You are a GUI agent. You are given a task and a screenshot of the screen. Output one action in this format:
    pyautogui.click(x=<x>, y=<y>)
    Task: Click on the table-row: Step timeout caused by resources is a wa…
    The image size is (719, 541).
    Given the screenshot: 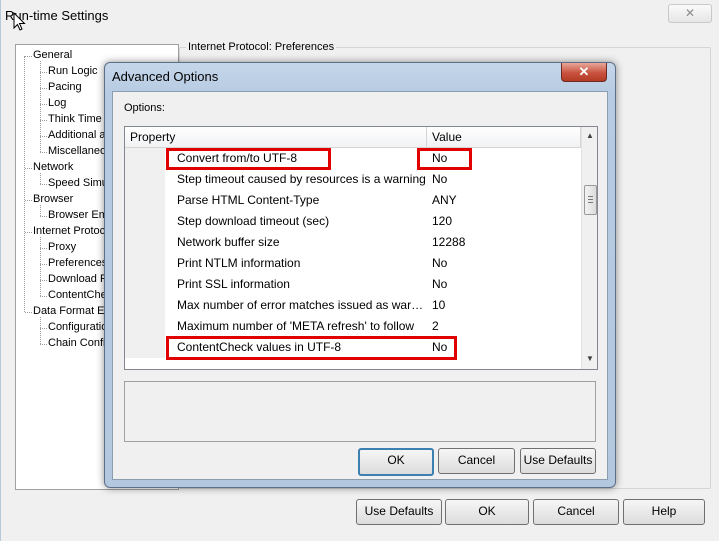 What is the action you would take?
    pyautogui.click(x=353, y=179)
    